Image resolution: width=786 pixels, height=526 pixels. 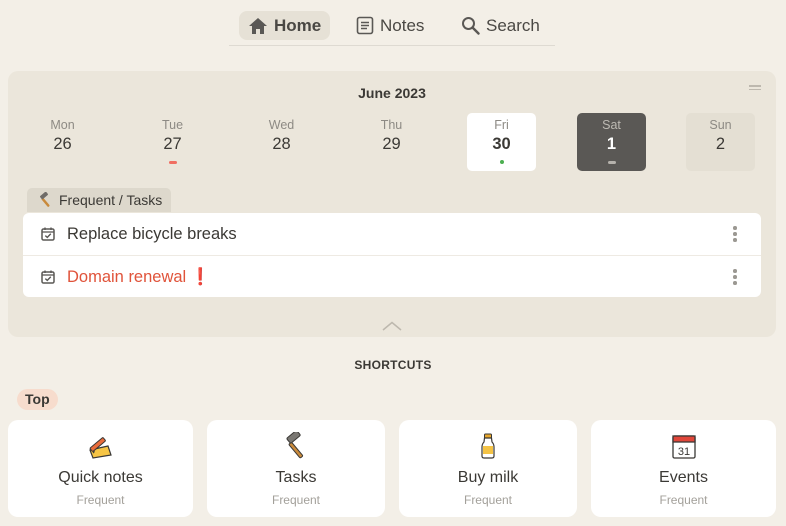 What do you see at coordinates (392, 276) in the screenshot?
I see `task-item: Domain renewal ❗` at bounding box center [392, 276].